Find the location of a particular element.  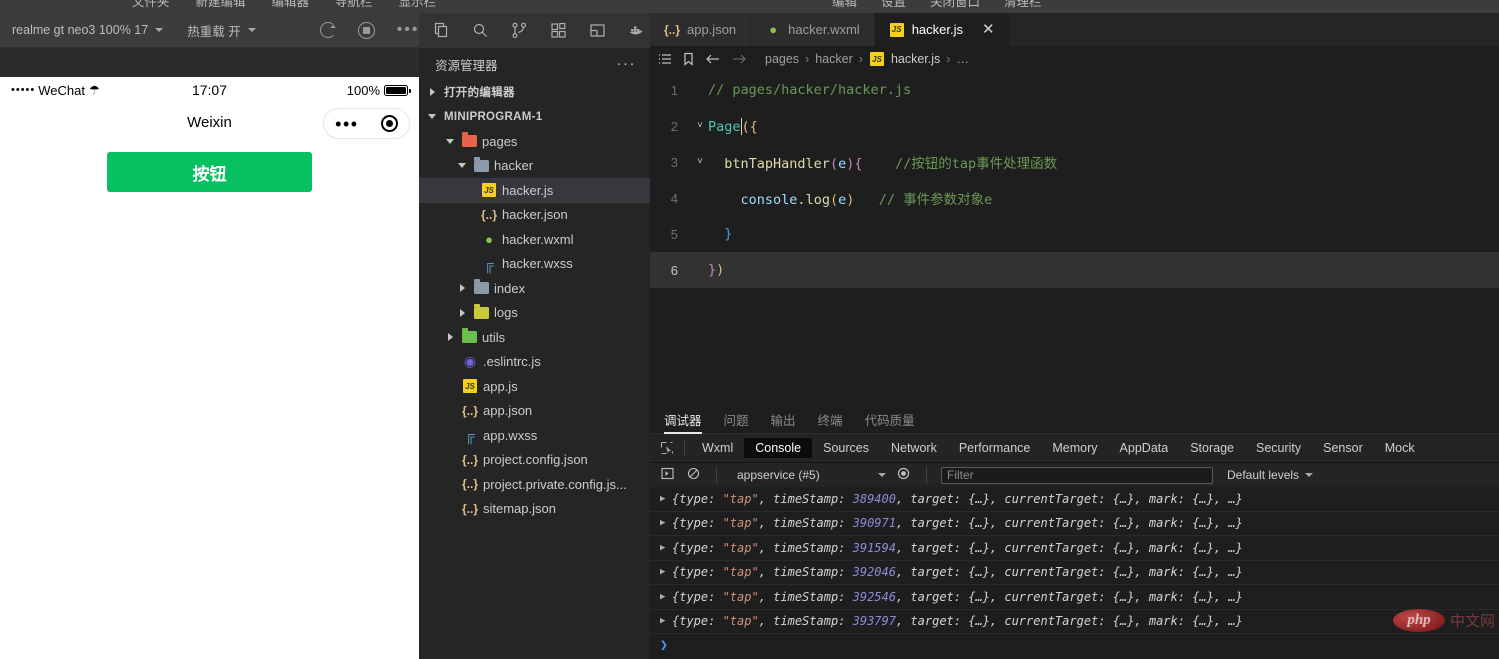

tree-item-sitemap-json: {..} sitemap.json is located at coordinates (534, 509).